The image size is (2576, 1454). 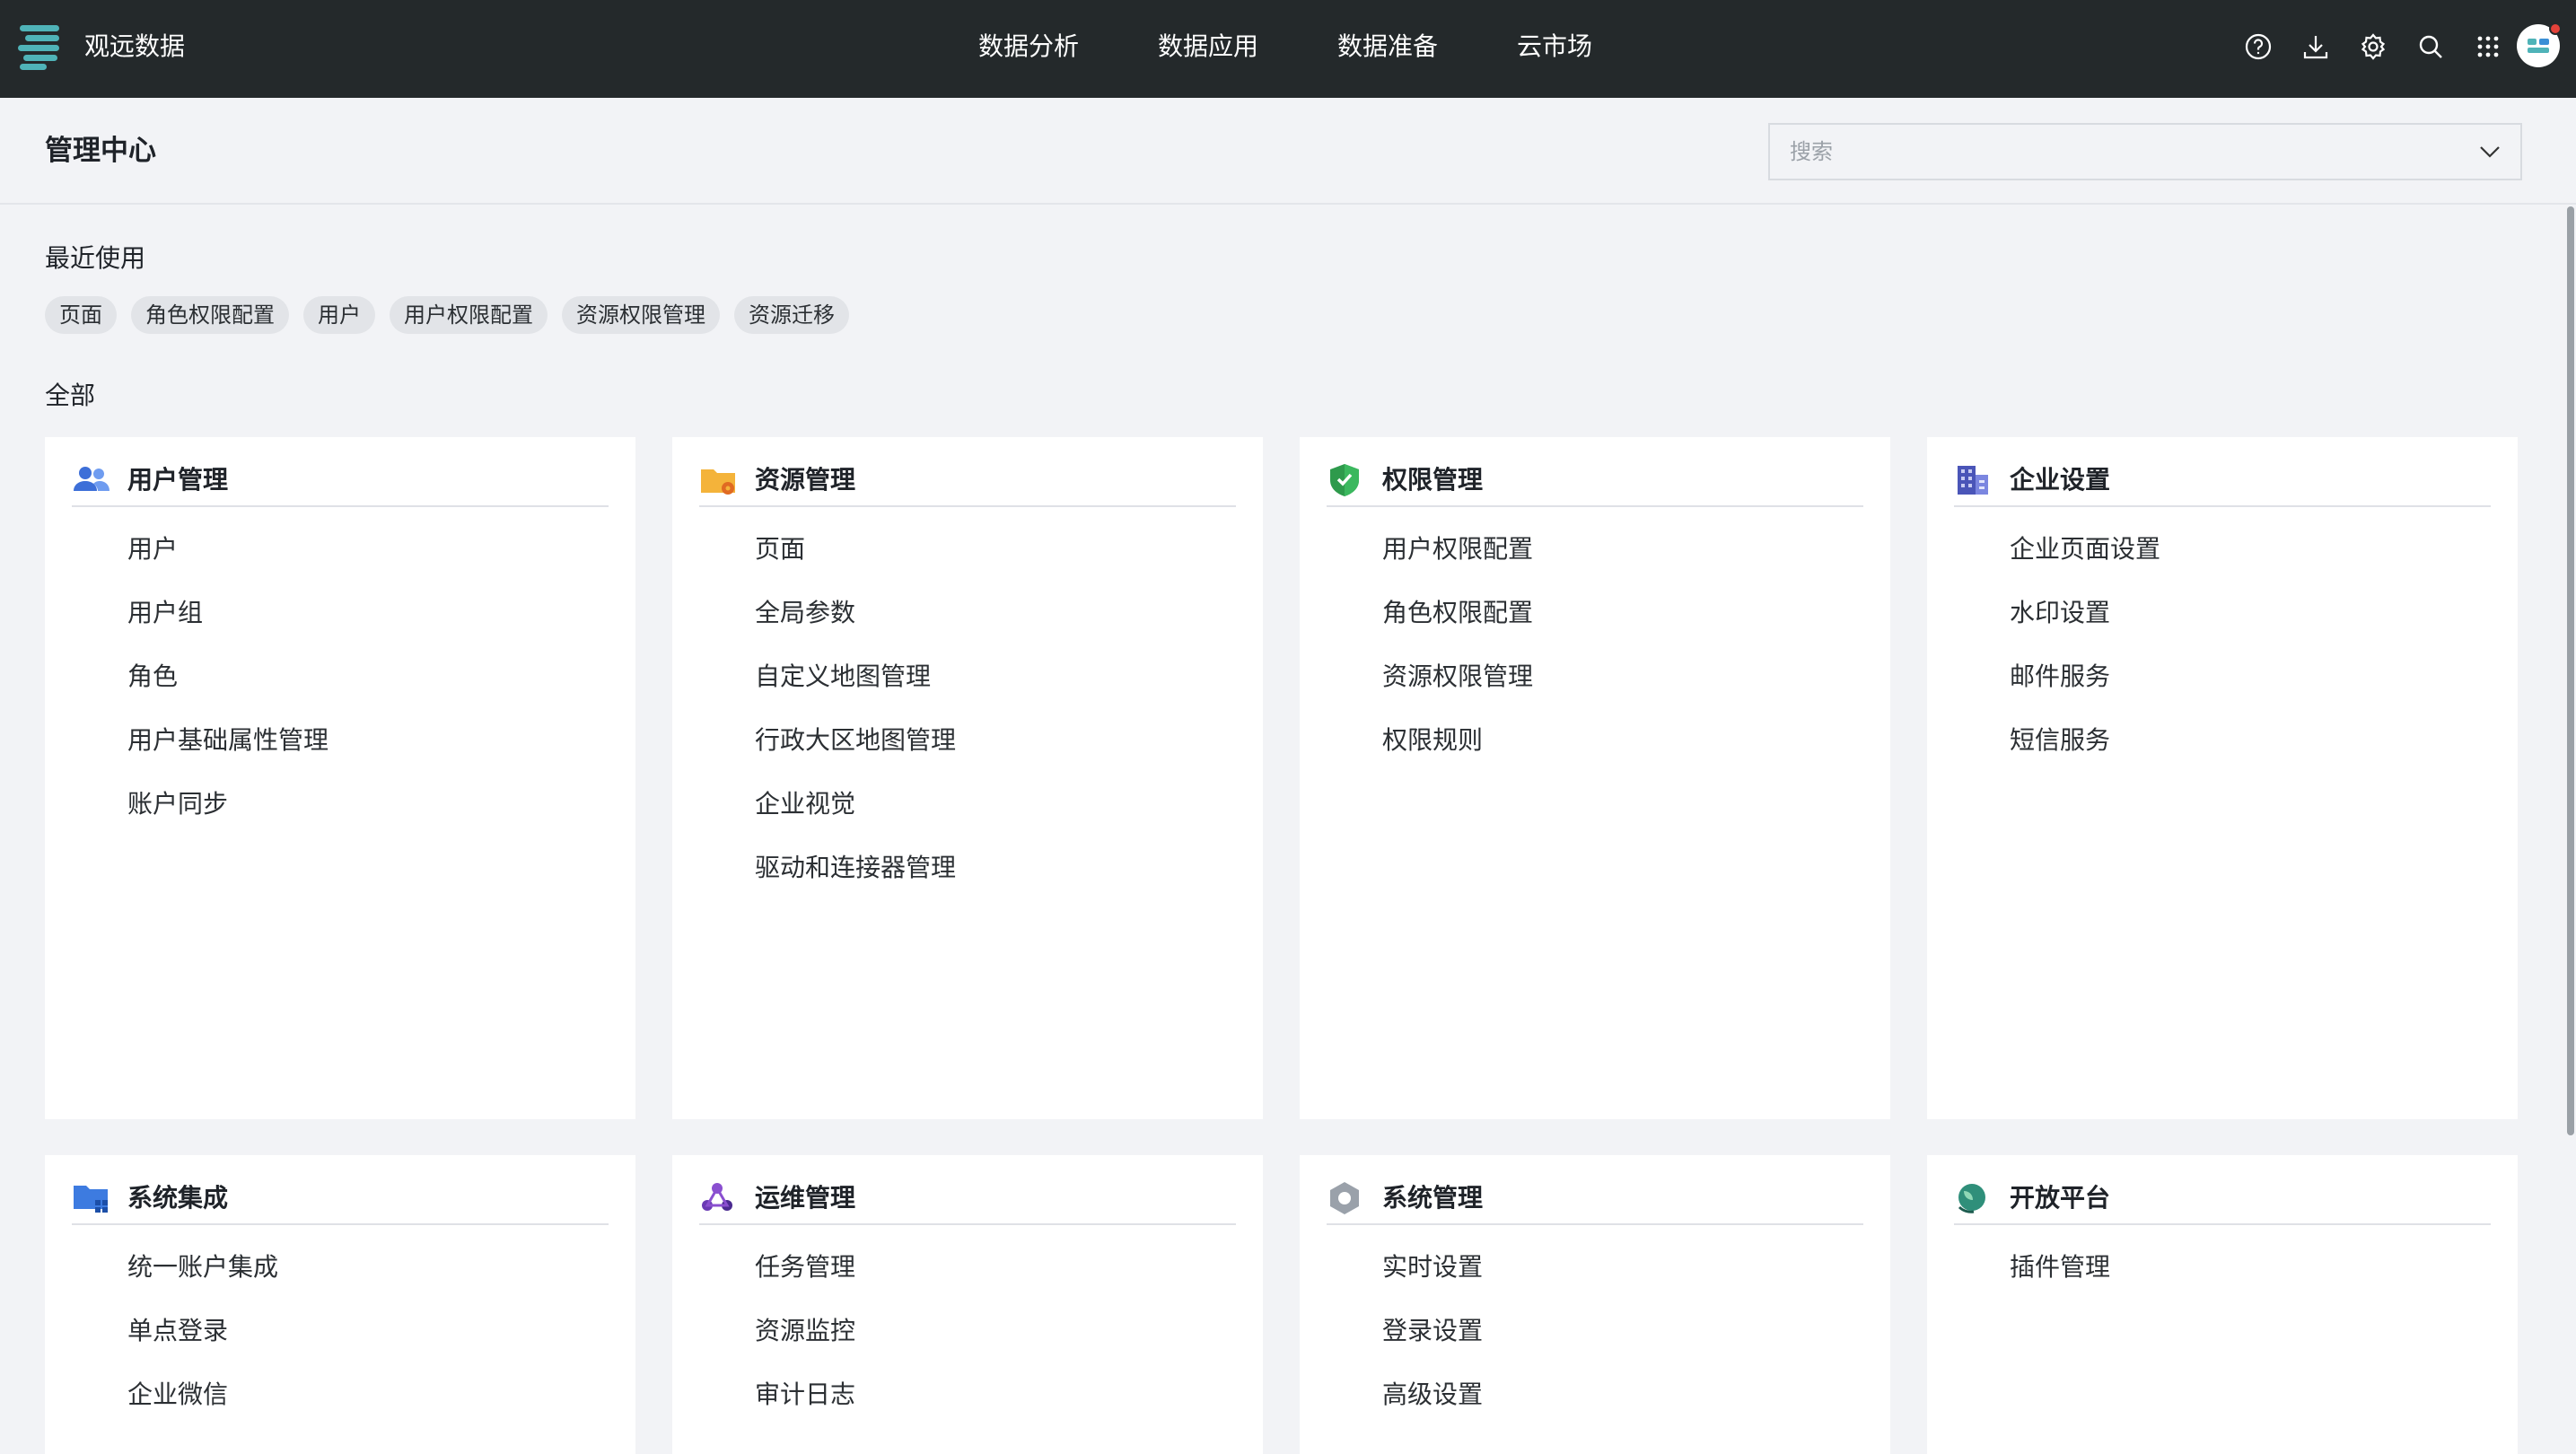 What do you see at coordinates (805, 1409) in the screenshot?
I see `card-item-audit-log: 审计日志` at bounding box center [805, 1409].